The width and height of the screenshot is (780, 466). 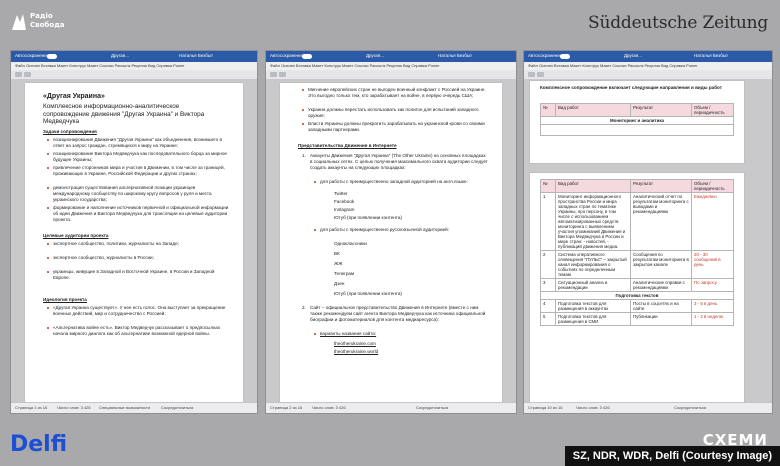 I want to click on heading-internet: Представительства Движения в Интернете, so click(x=347, y=145).